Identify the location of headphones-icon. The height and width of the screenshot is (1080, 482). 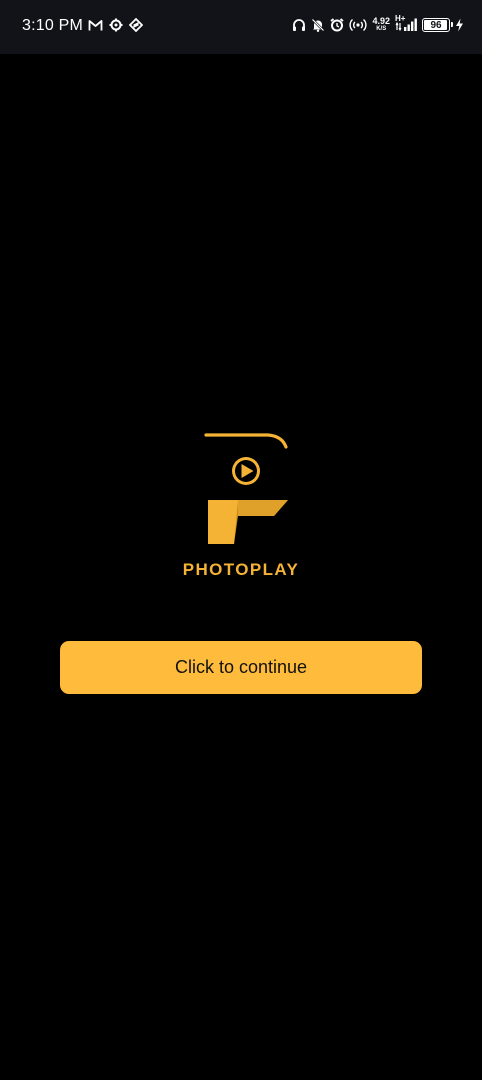
(299, 25).